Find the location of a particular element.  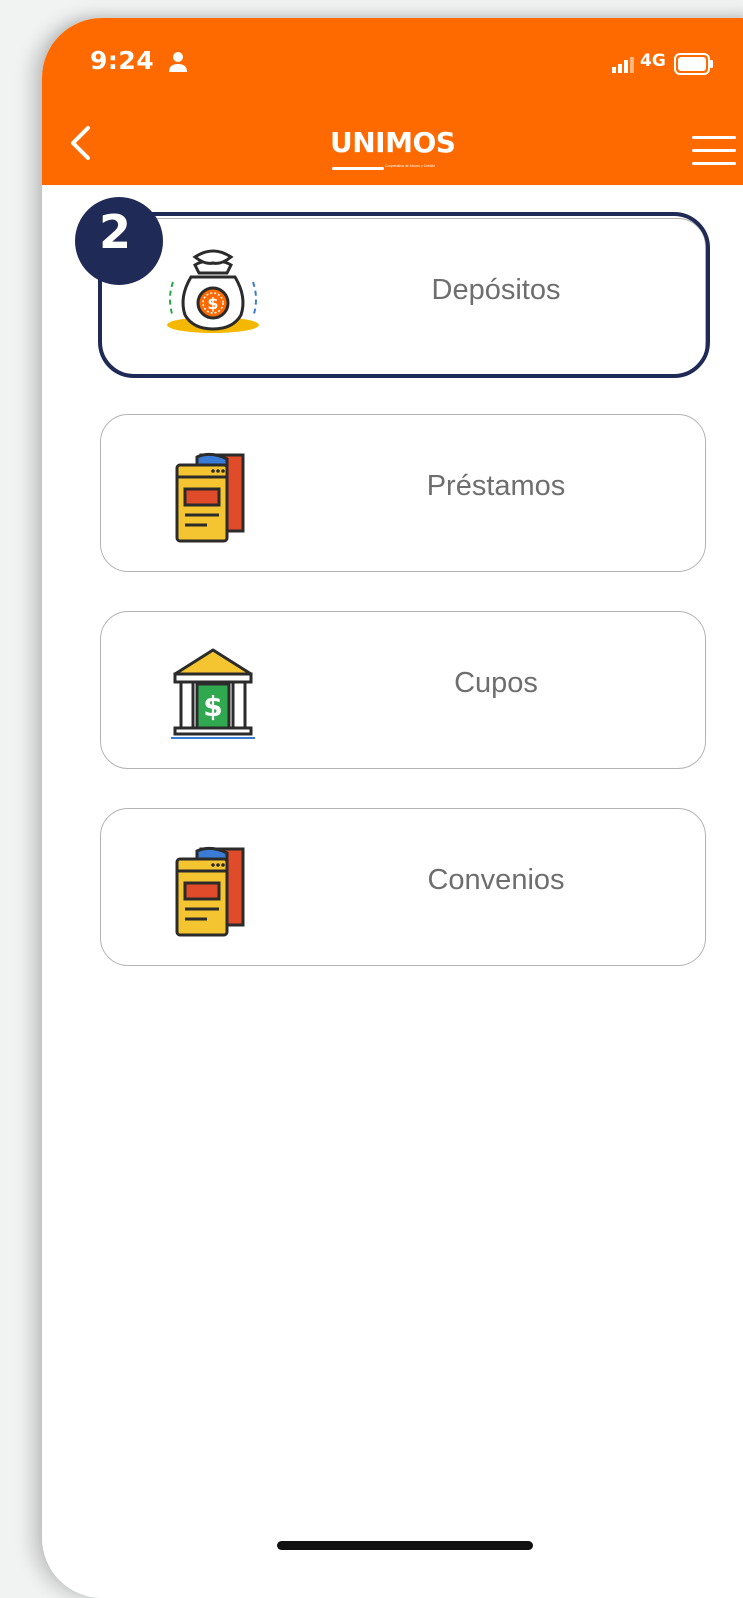

battery-icon is located at coordinates (693, 64).